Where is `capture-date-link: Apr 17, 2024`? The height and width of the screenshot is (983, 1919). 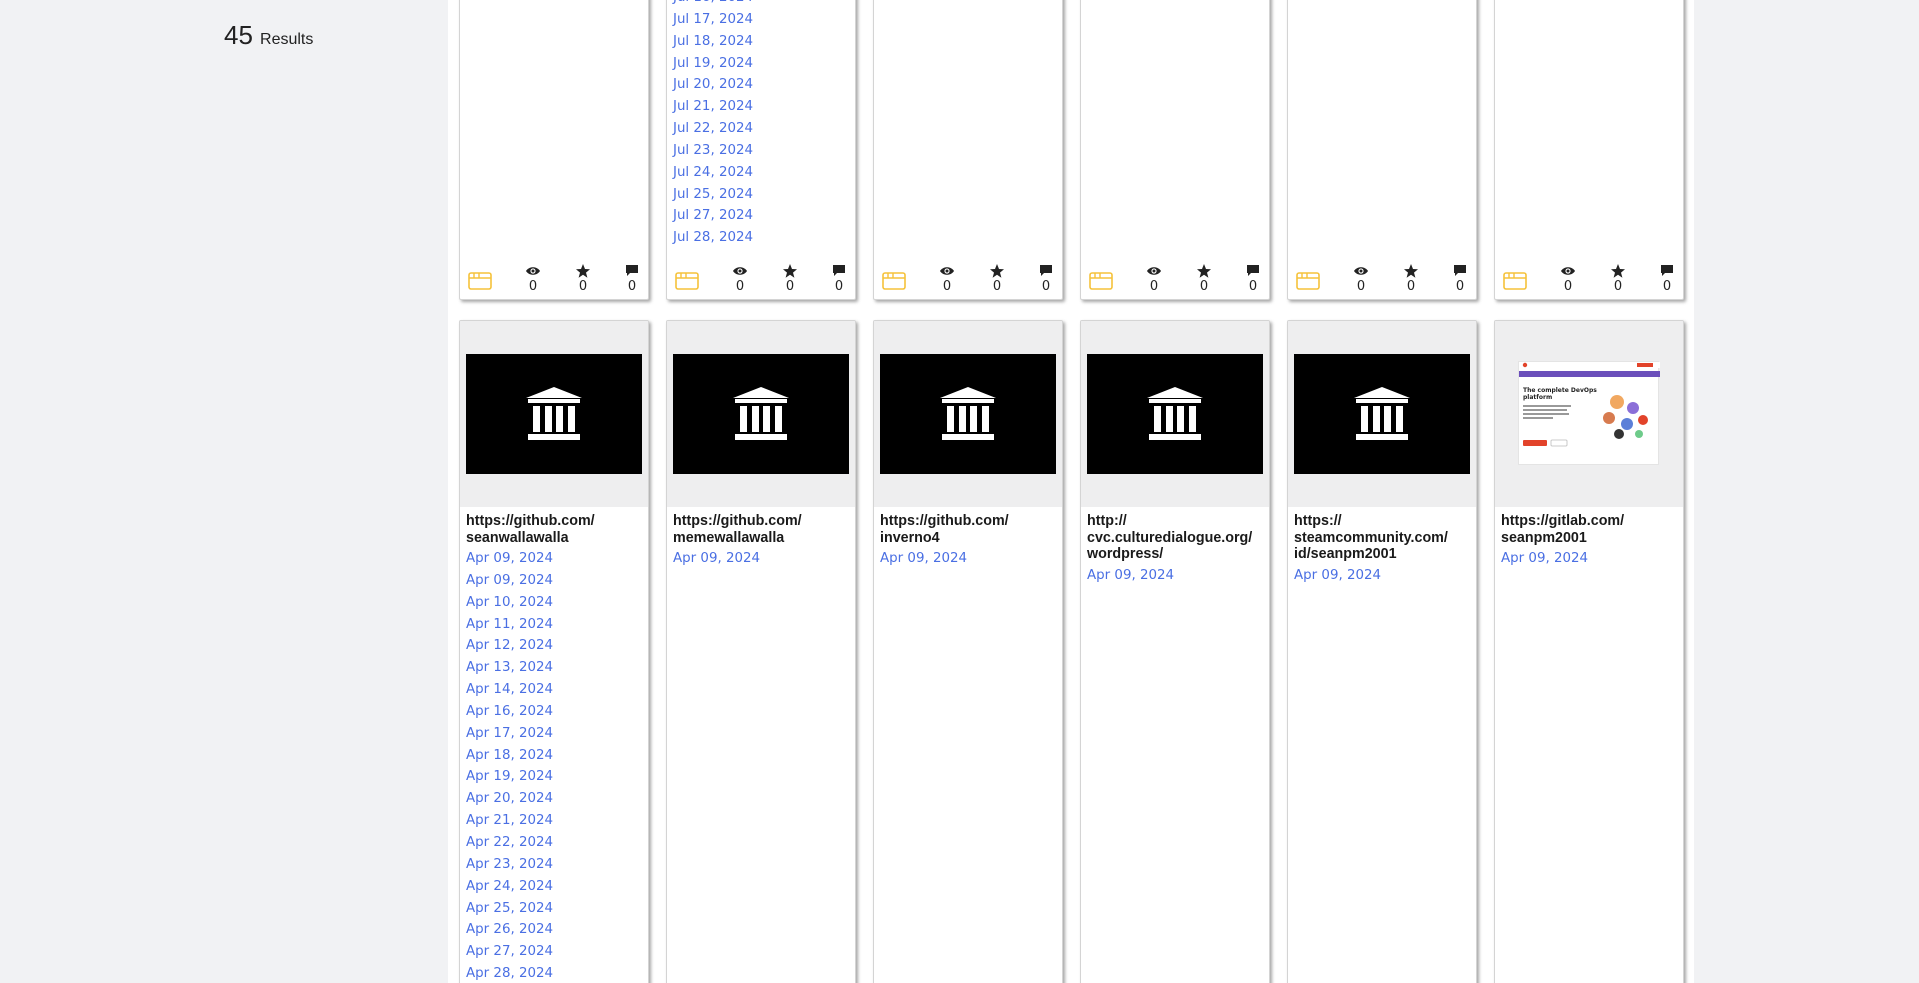 capture-date-link: Apr 17, 2024 is located at coordinates (554, 734).